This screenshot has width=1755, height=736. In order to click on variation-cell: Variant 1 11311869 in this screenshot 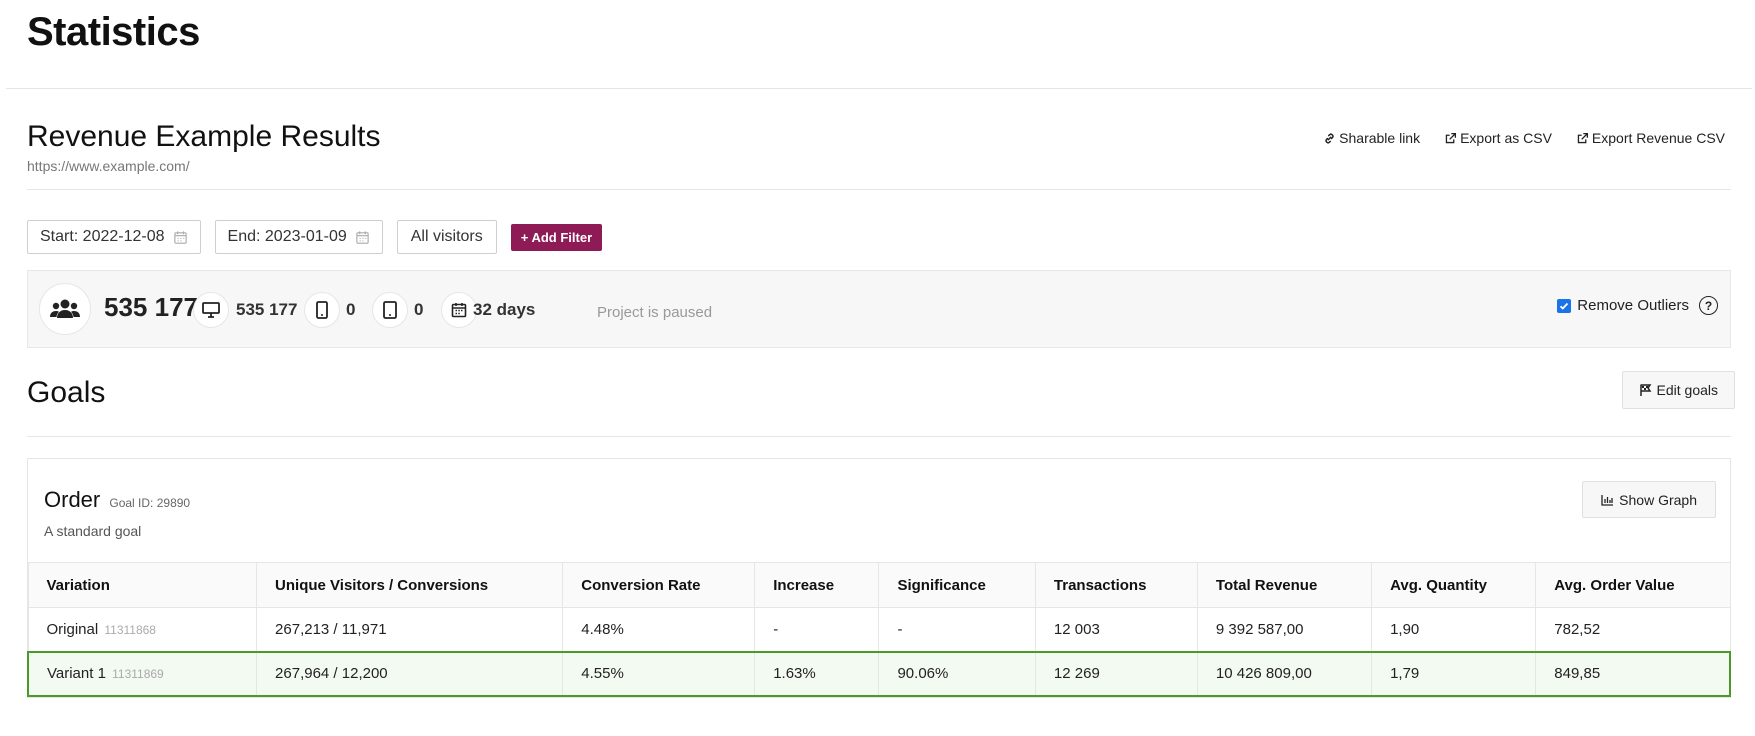, I will do `click(142, 673)`.